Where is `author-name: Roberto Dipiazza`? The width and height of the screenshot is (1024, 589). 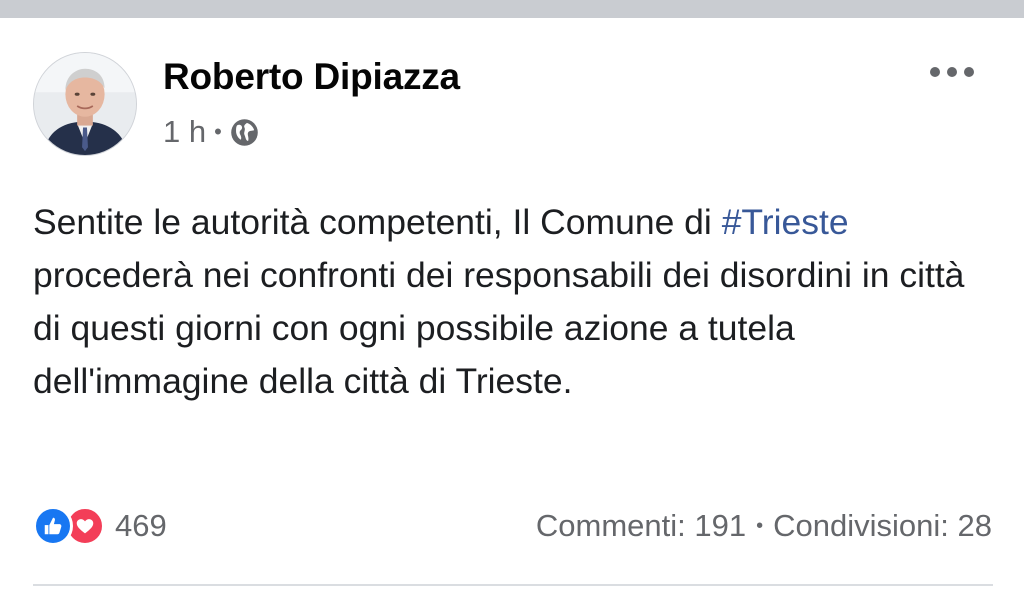
author-name: Roberto Dipiazza is located at coordinates (311, 77).